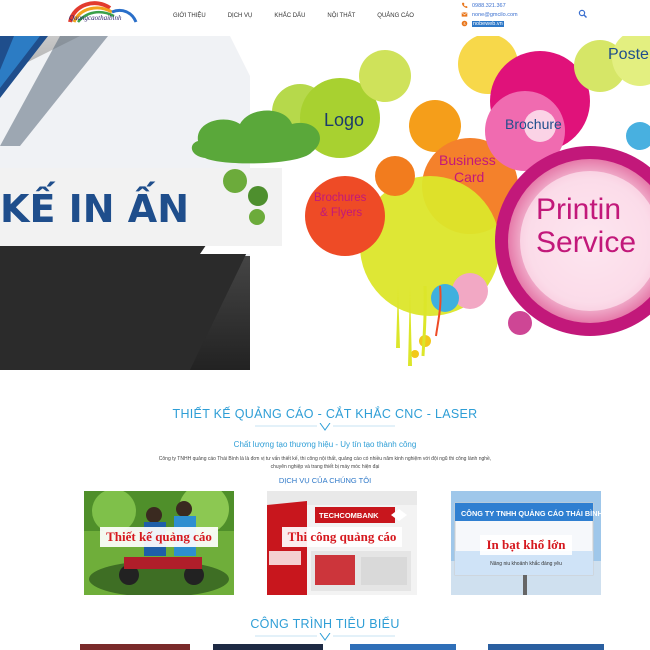 This screenshot has height=650, width=650. I want to click on circle-label-poster: Poste, so click(628, 54).